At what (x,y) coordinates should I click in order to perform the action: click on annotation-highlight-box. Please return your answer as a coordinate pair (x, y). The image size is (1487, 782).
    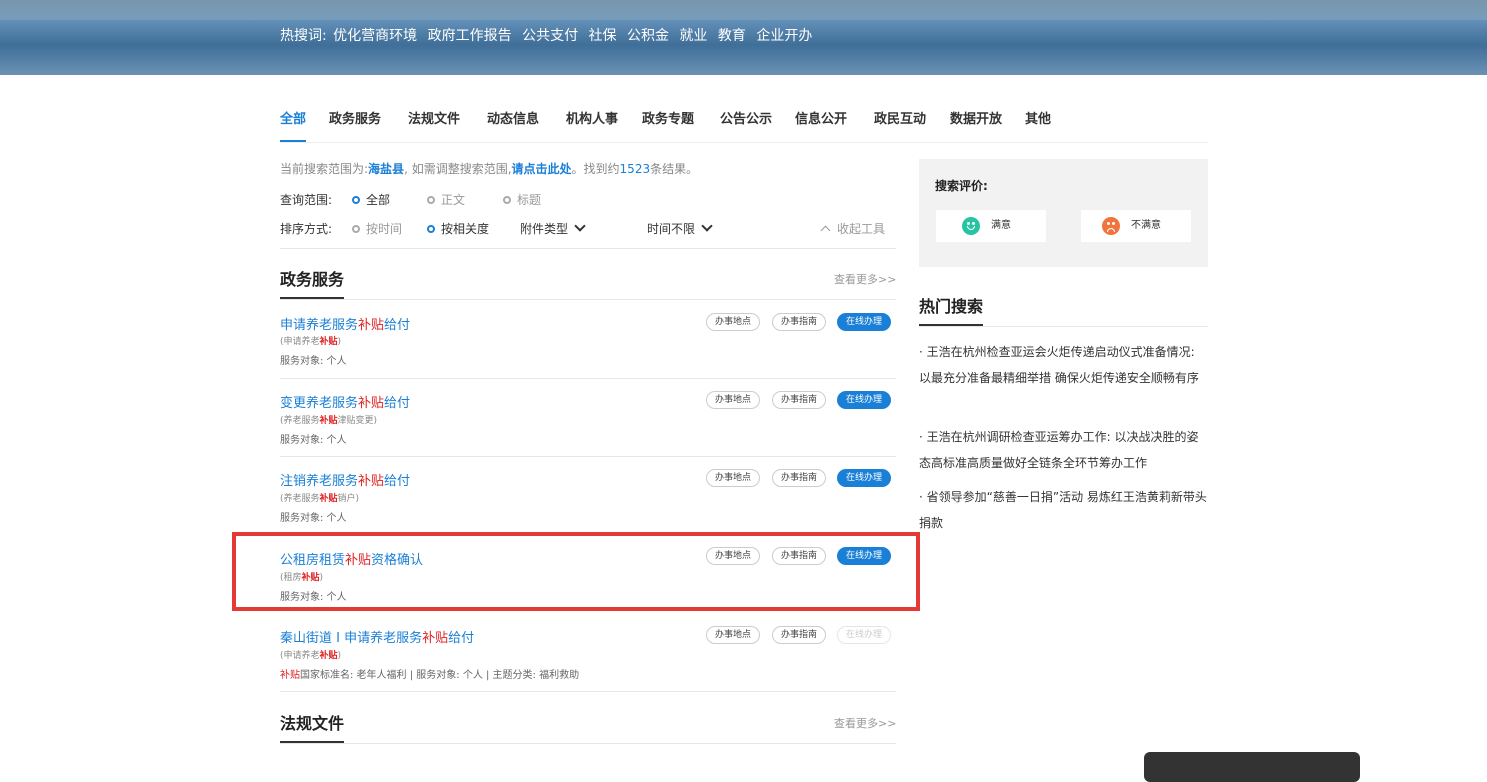
    Looking at the image, I should click on (576, 571).